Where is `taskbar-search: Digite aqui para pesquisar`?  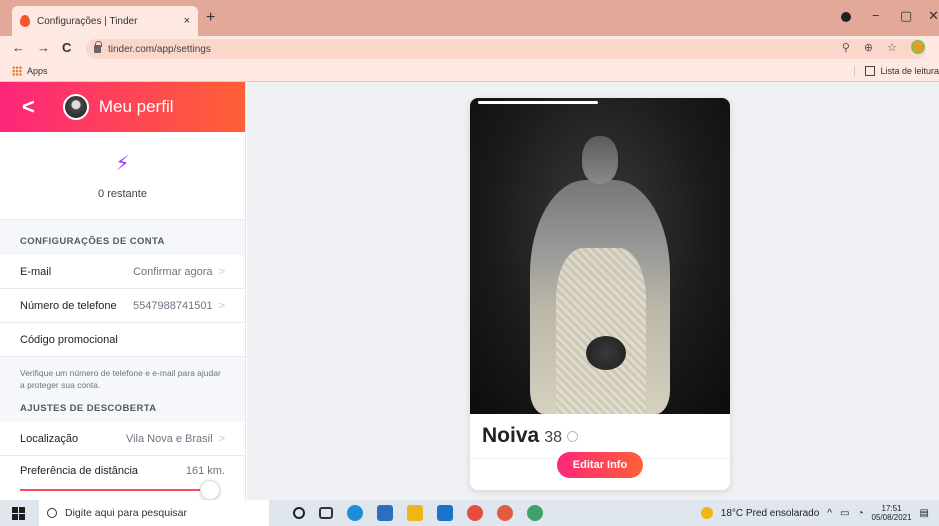
taskbar-search: Digite aqui para pesquisar is located at coordinates (154, 513).